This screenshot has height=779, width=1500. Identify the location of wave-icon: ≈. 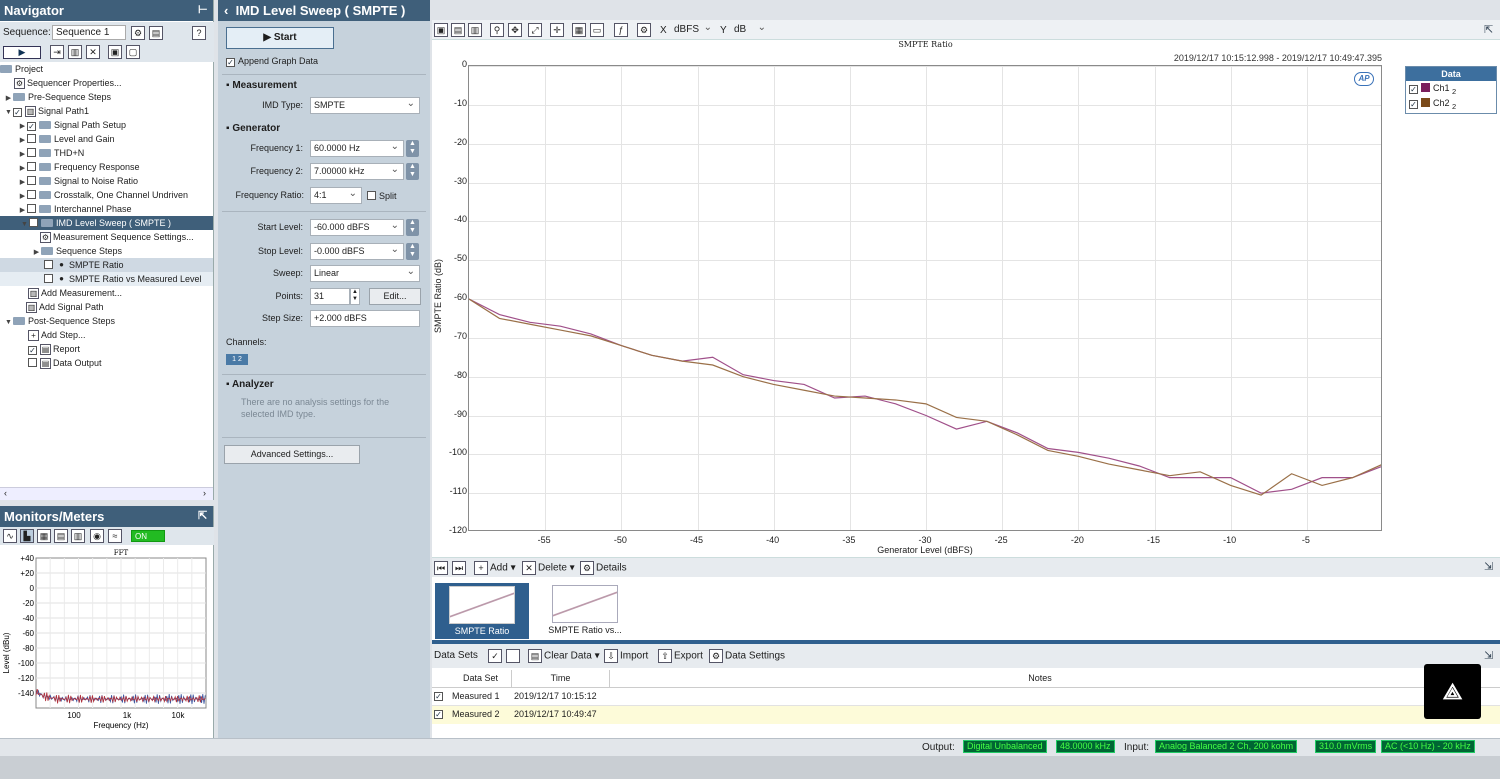
(115, 536).